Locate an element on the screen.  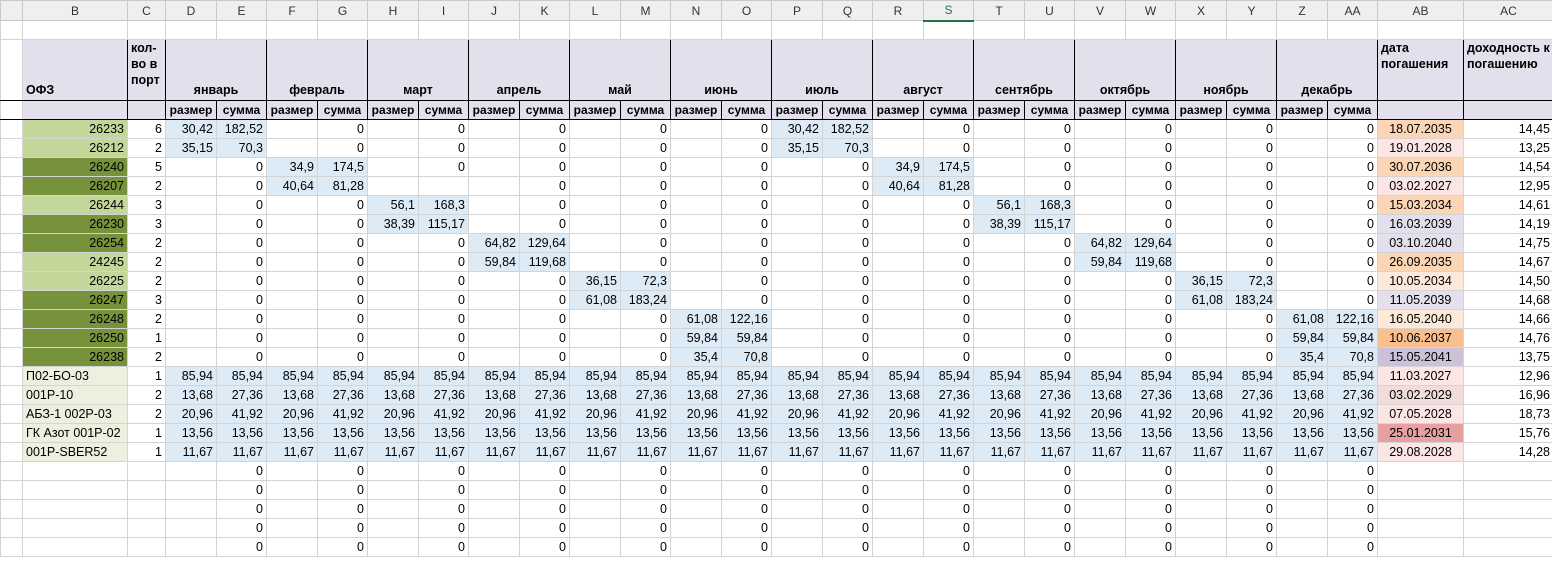
yield-value: 14,68 is located at coordinates (1507, 300).